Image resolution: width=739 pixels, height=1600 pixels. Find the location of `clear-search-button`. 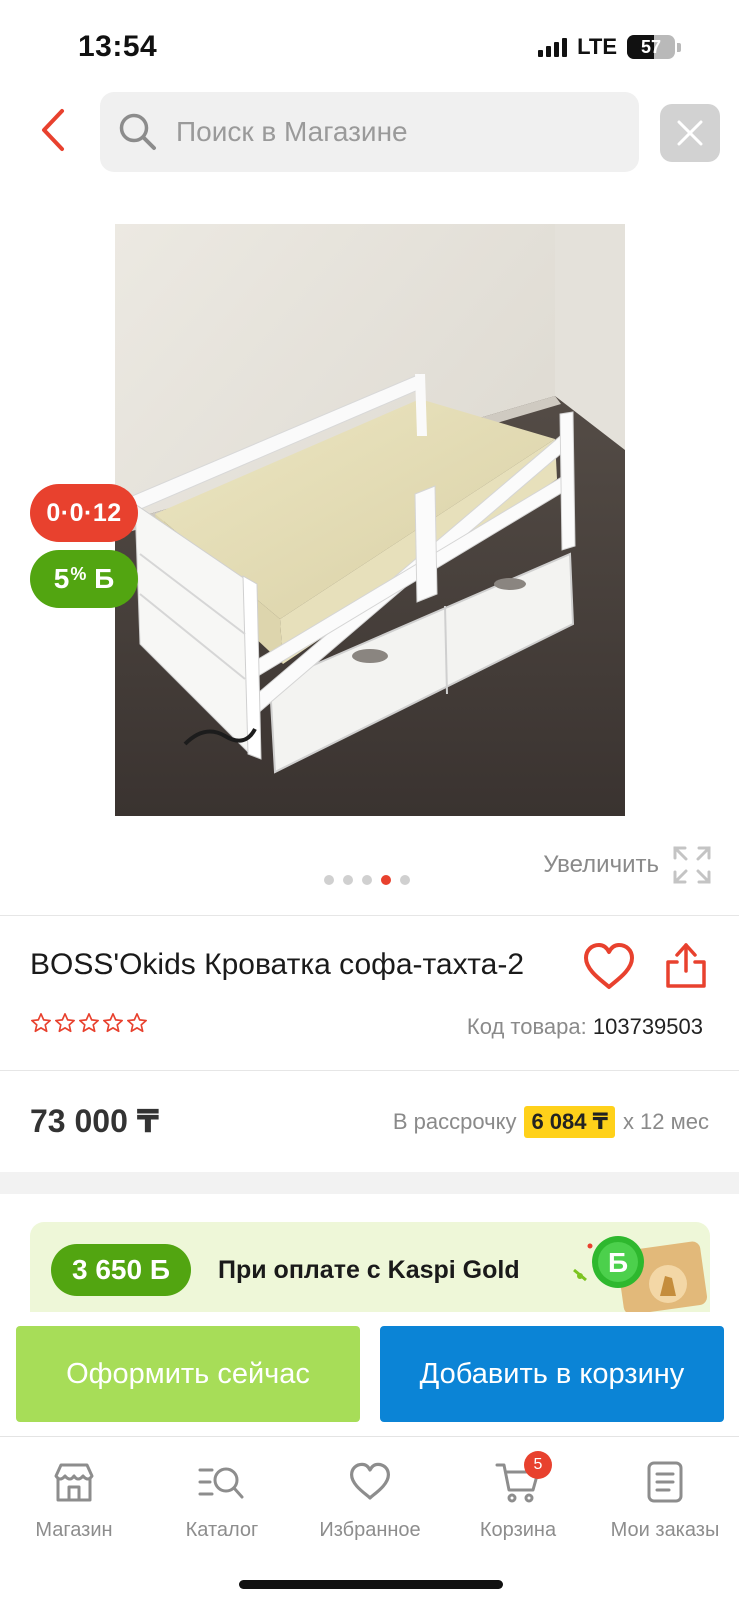

clear-search-button is located at coordinates (690, 133).